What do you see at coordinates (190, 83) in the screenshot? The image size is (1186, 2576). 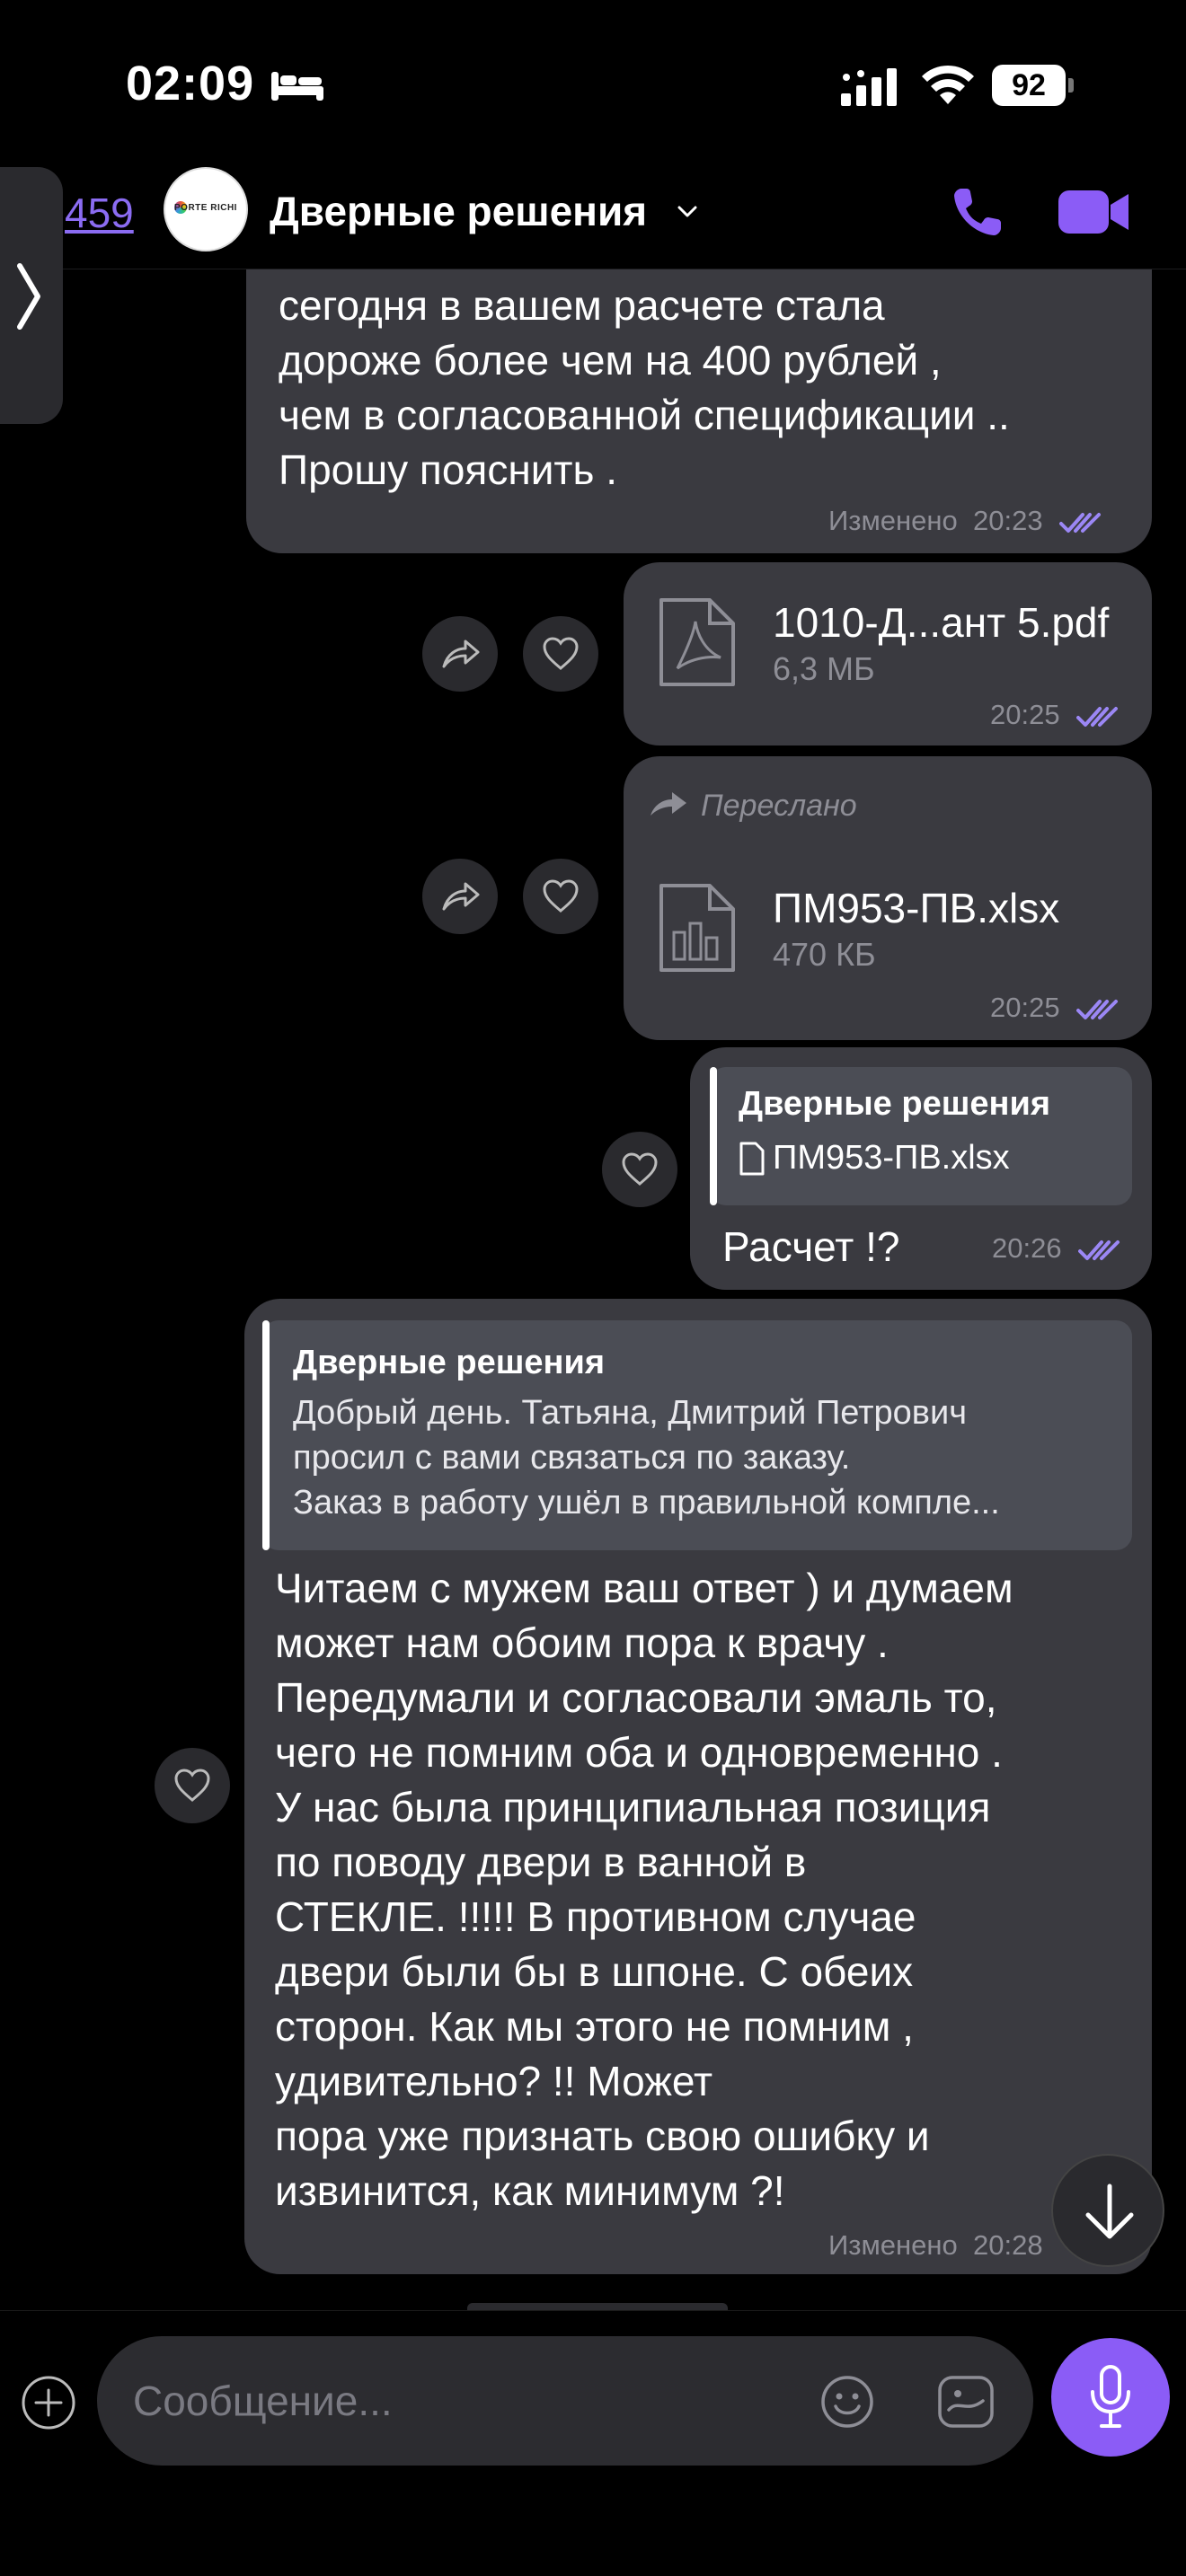 I see `status-time: 02:09` at bounding box center [190, 83].